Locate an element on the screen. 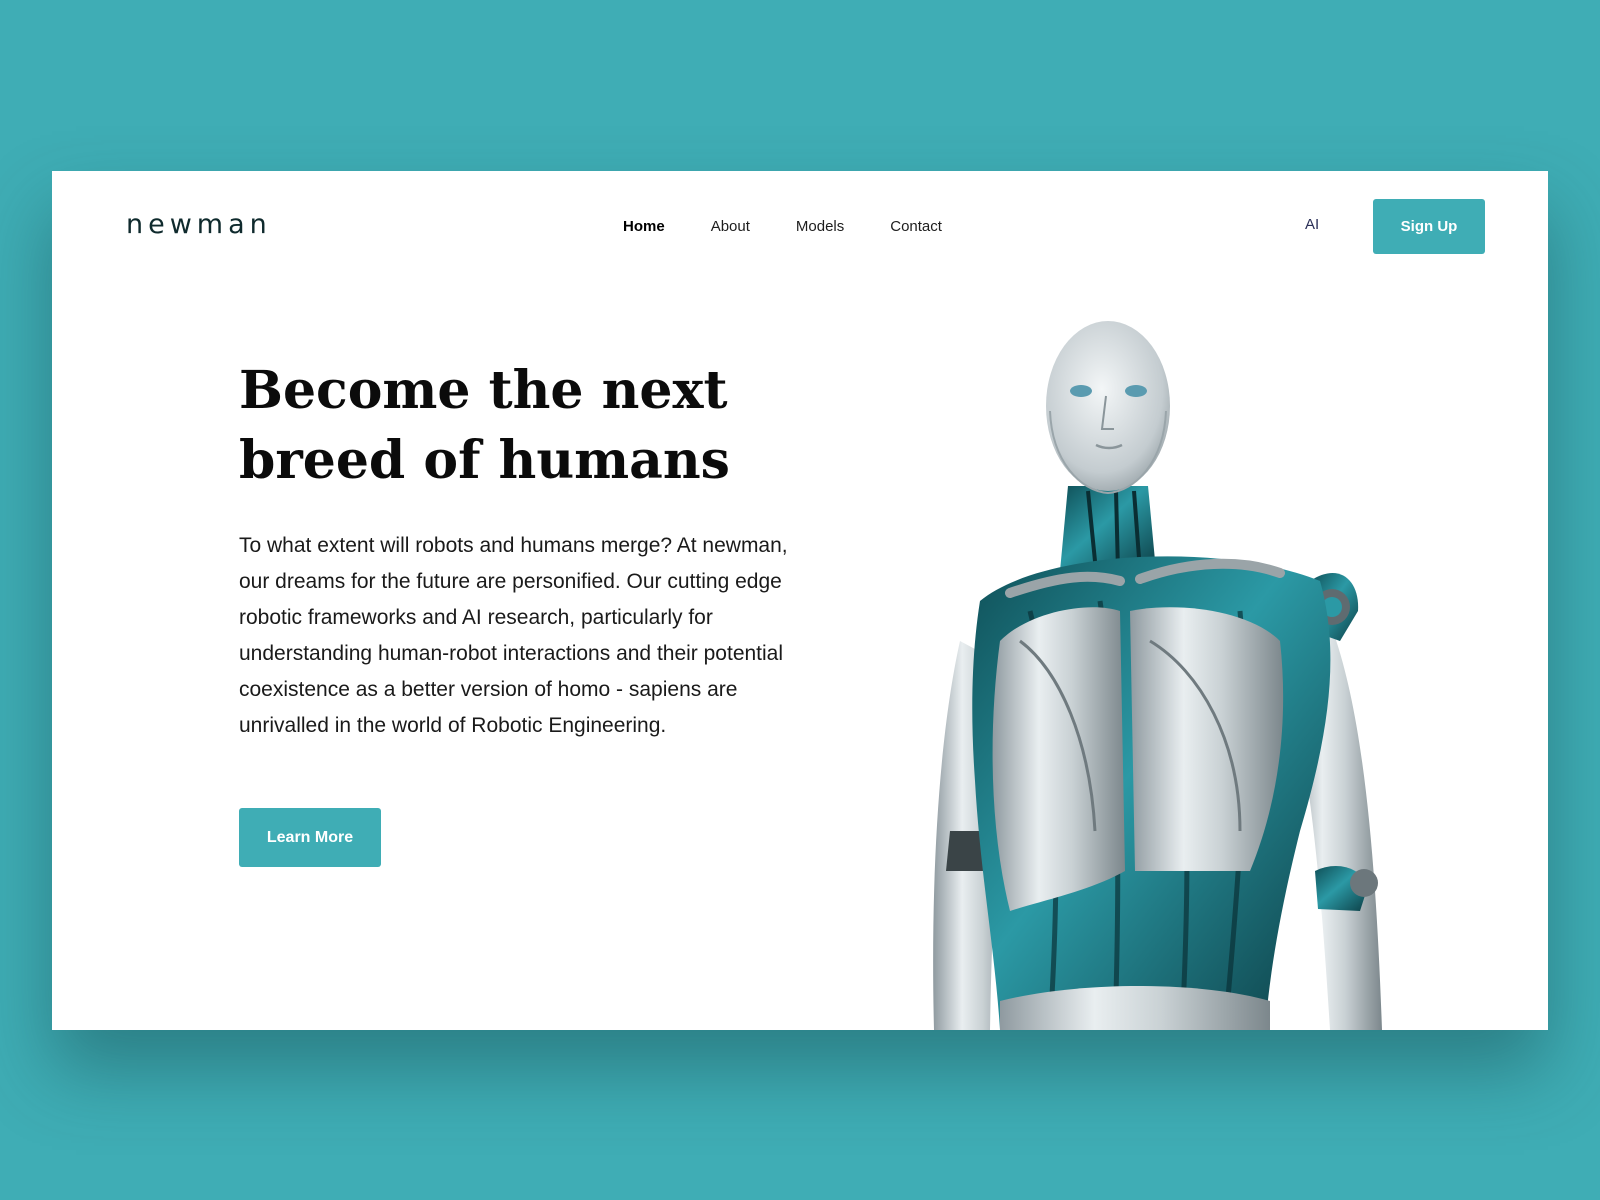  brand-logo: newman is located at coordinates (199, 224).